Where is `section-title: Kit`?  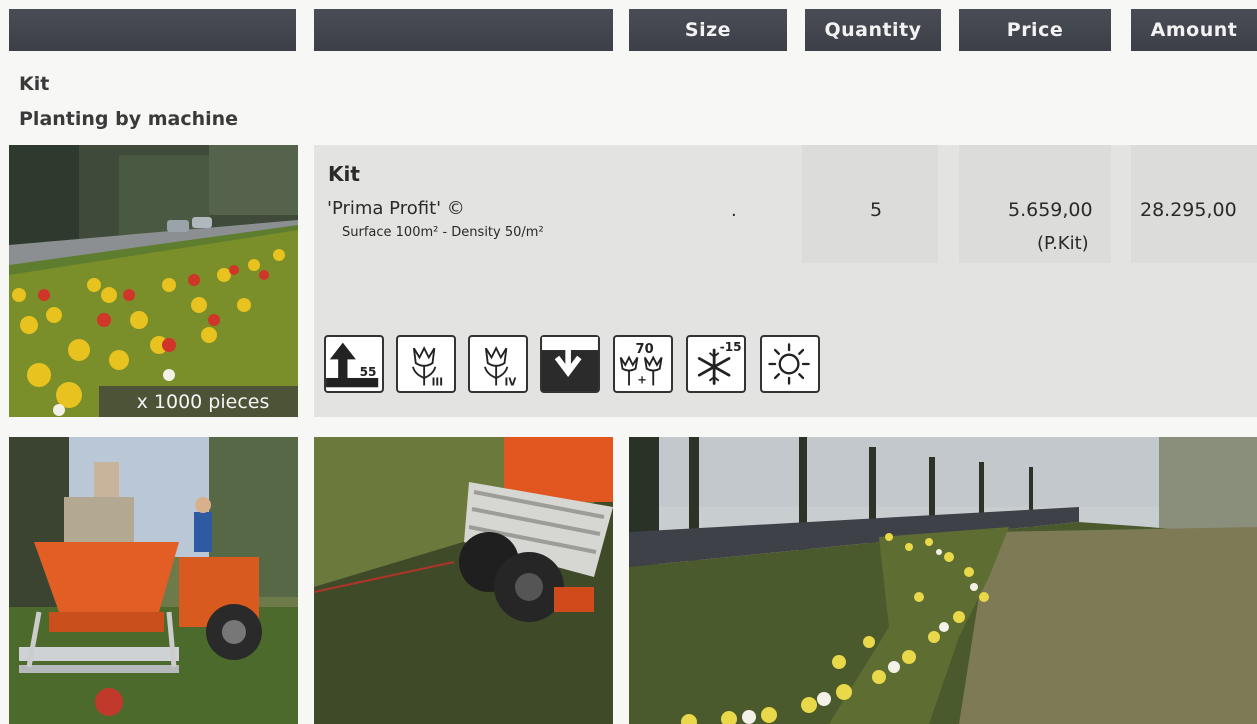 section-title: Kit is located at coordinates (34, 84).